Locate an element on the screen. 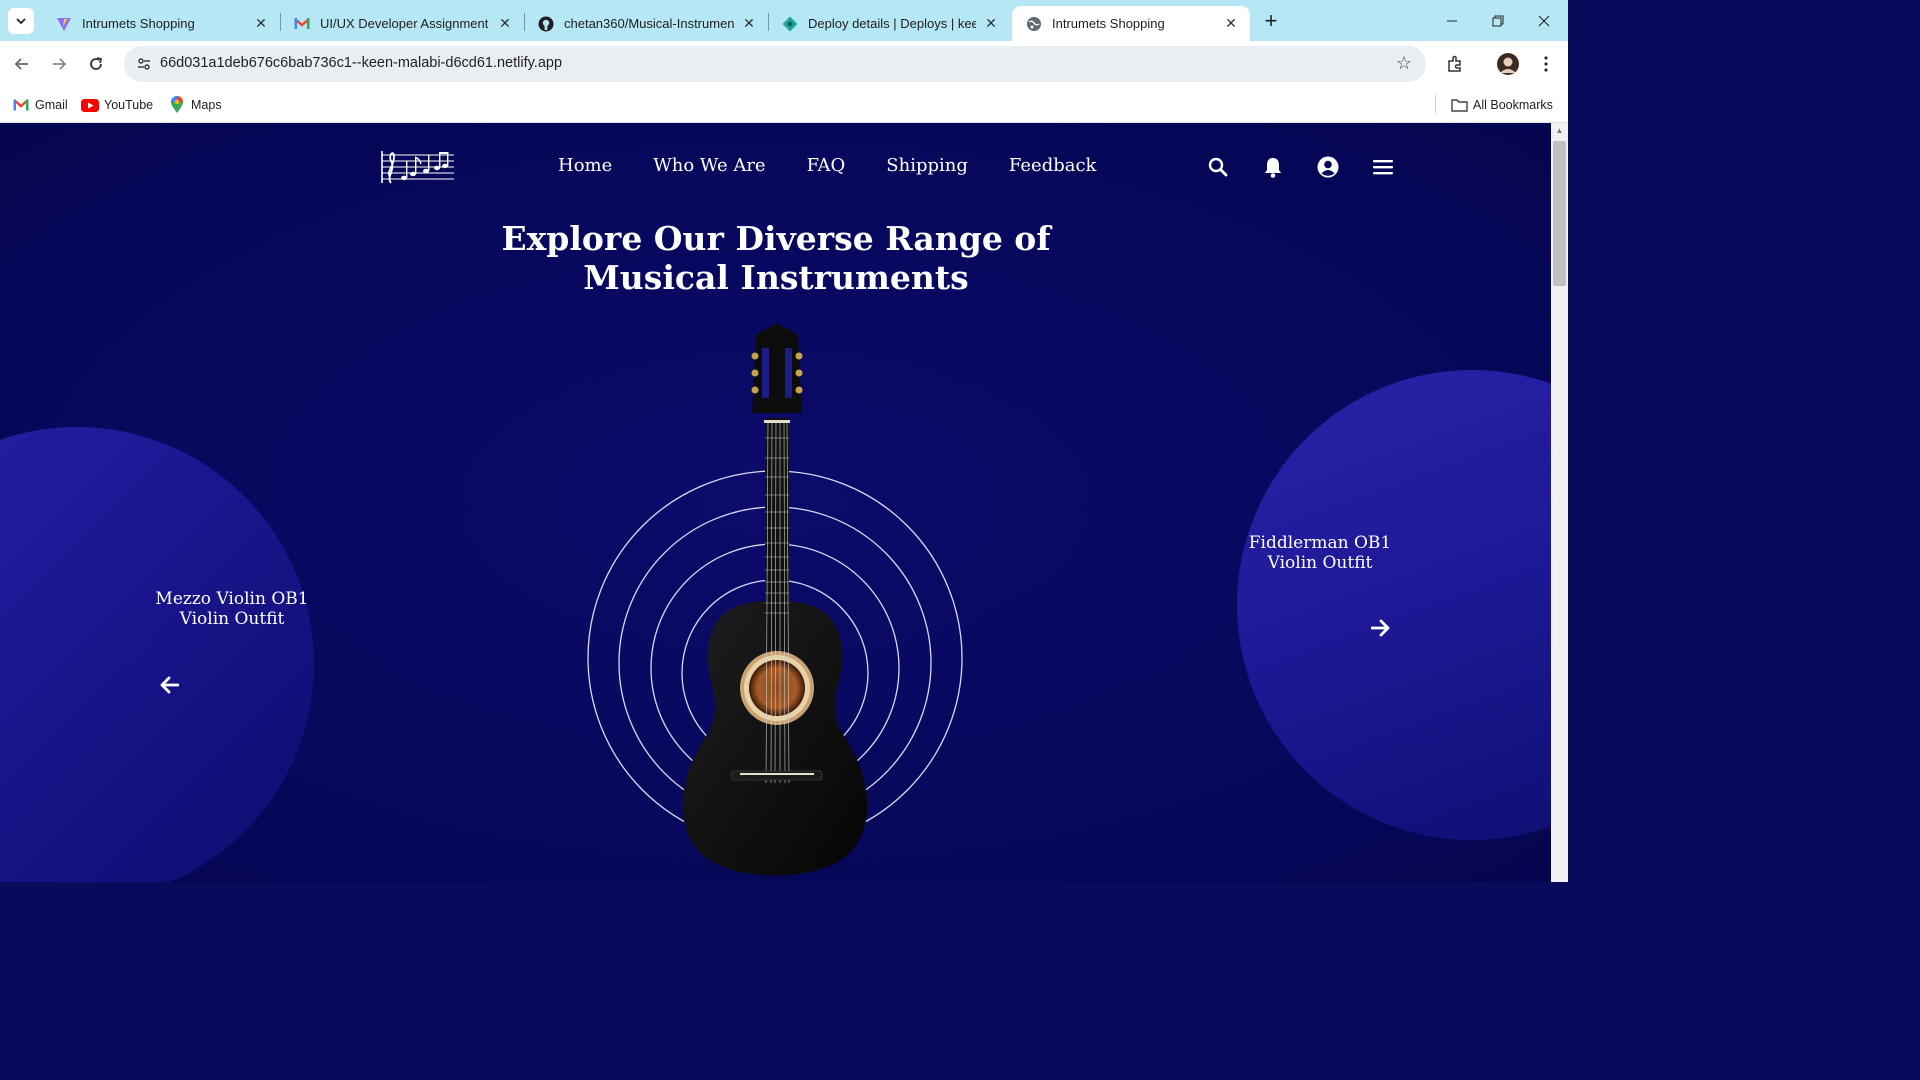 This screenshot has height=1080, width=1920. minimize-button is located at coordinates (1452, 20).